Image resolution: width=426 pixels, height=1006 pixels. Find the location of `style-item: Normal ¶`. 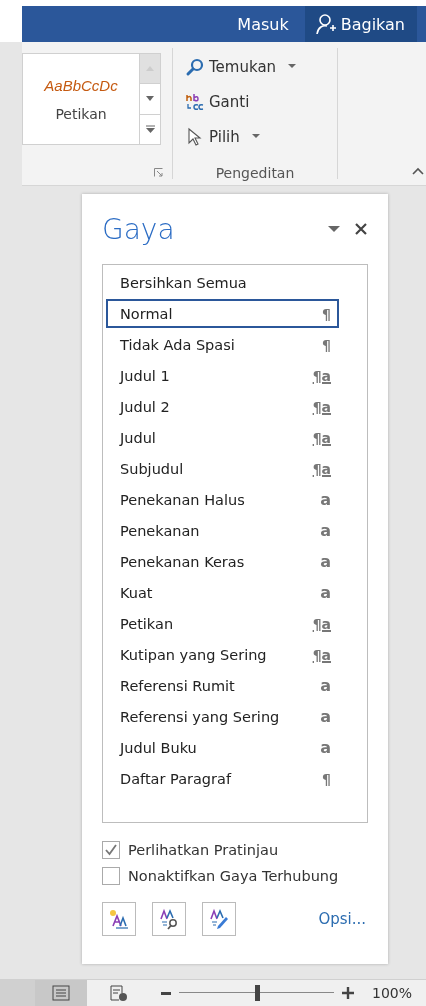

style-item: Normal ¶ is located at coordinates (222, 313).